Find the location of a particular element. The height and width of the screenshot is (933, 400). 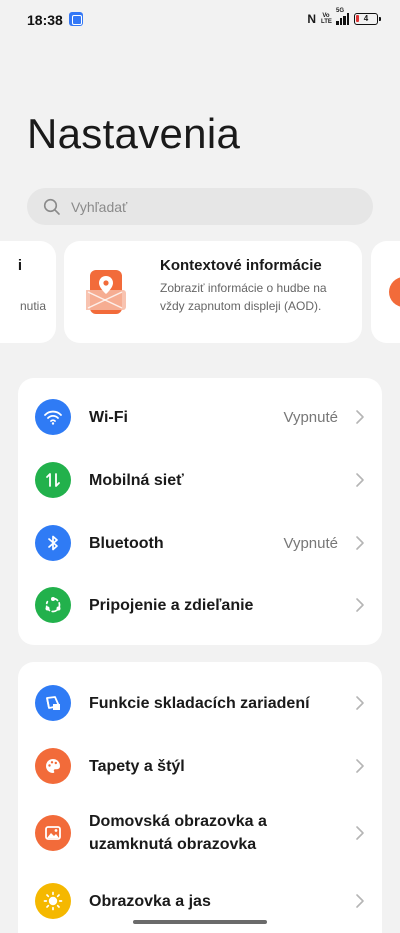

status-icons: N Vo LTE 5G 4 is located at coordinates (344, 17).